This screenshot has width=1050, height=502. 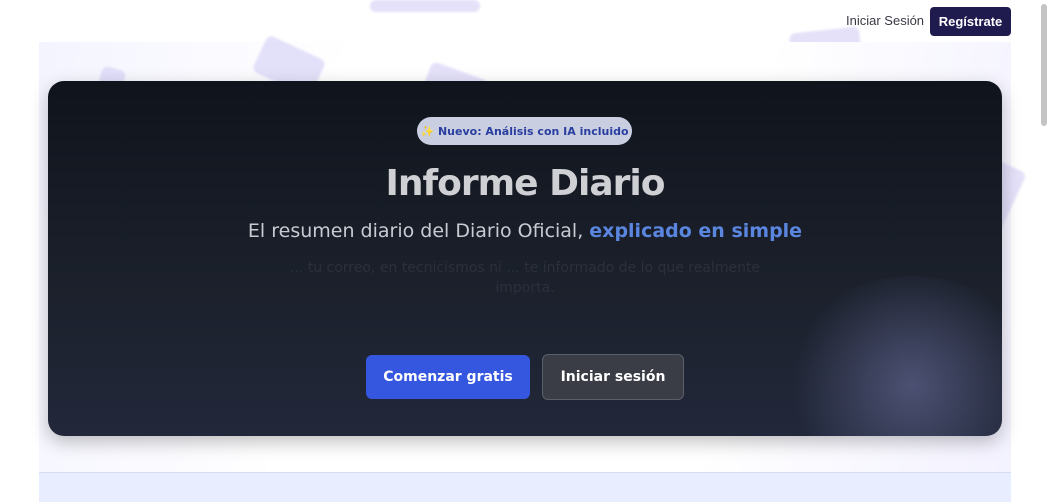 I want to click on scrollbar, so click(x=1044, y=250).